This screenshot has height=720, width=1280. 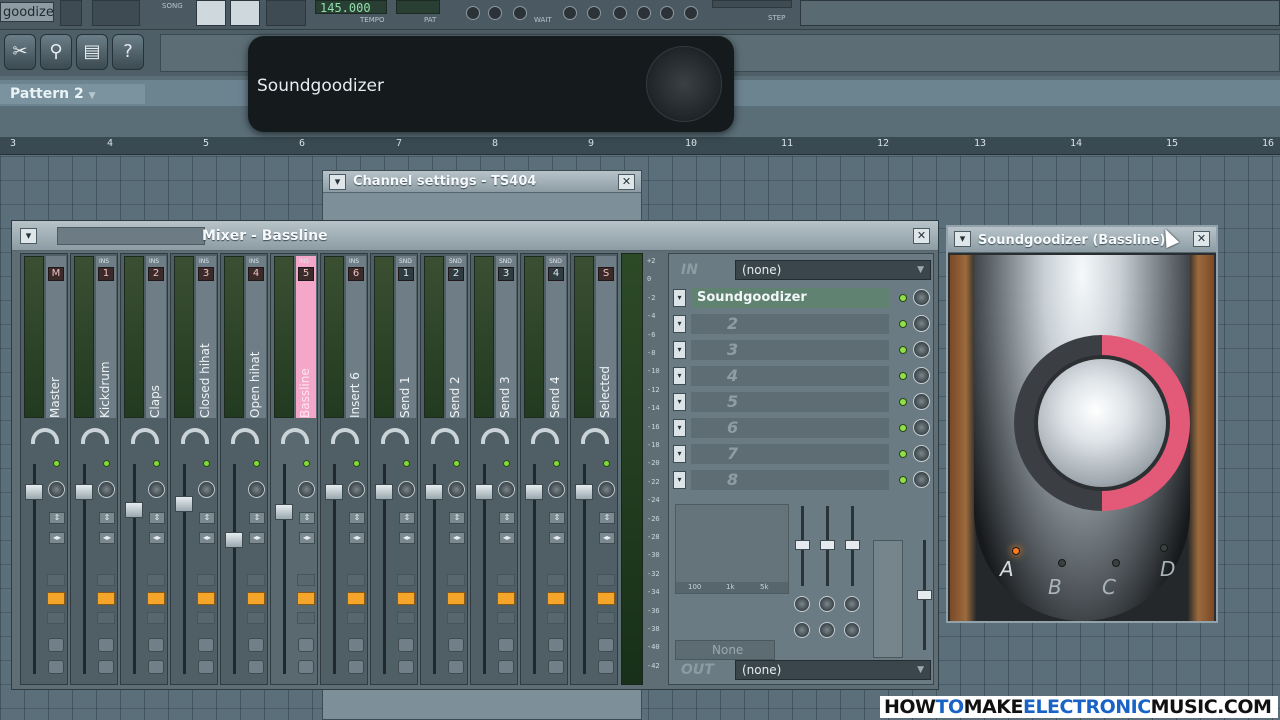 What do you see at coordinates (802, 376) in the screenshot?
I see `fx-slot: ▾ 4` at bounding box center [802, 376].